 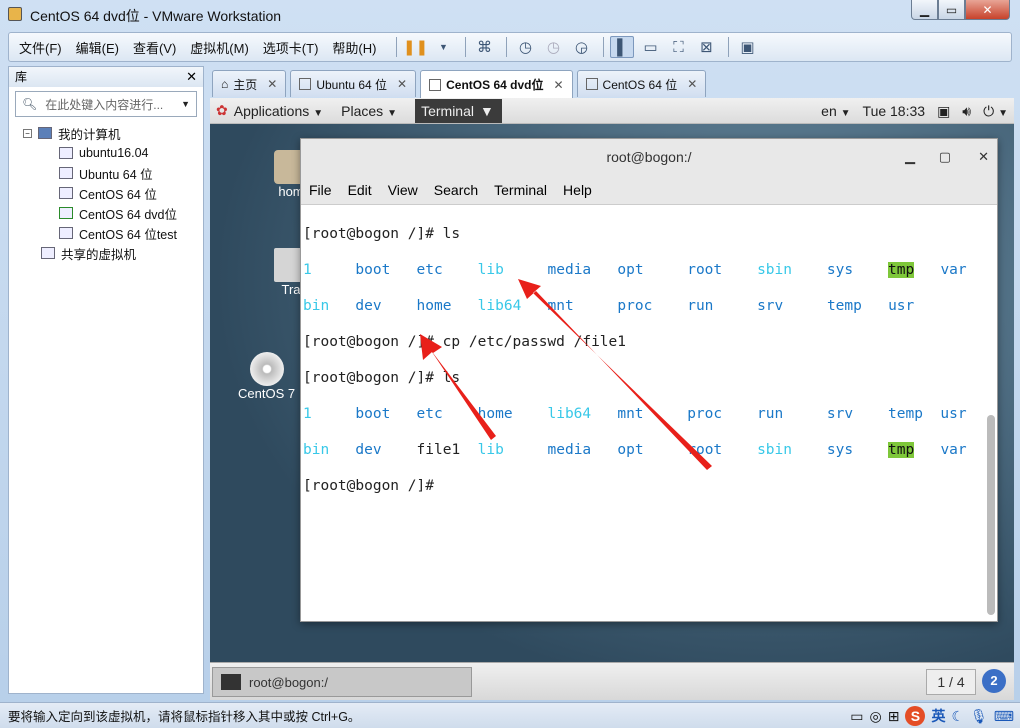 I want to click on terminal-menu-help: Help, so click(x=577, y=190).